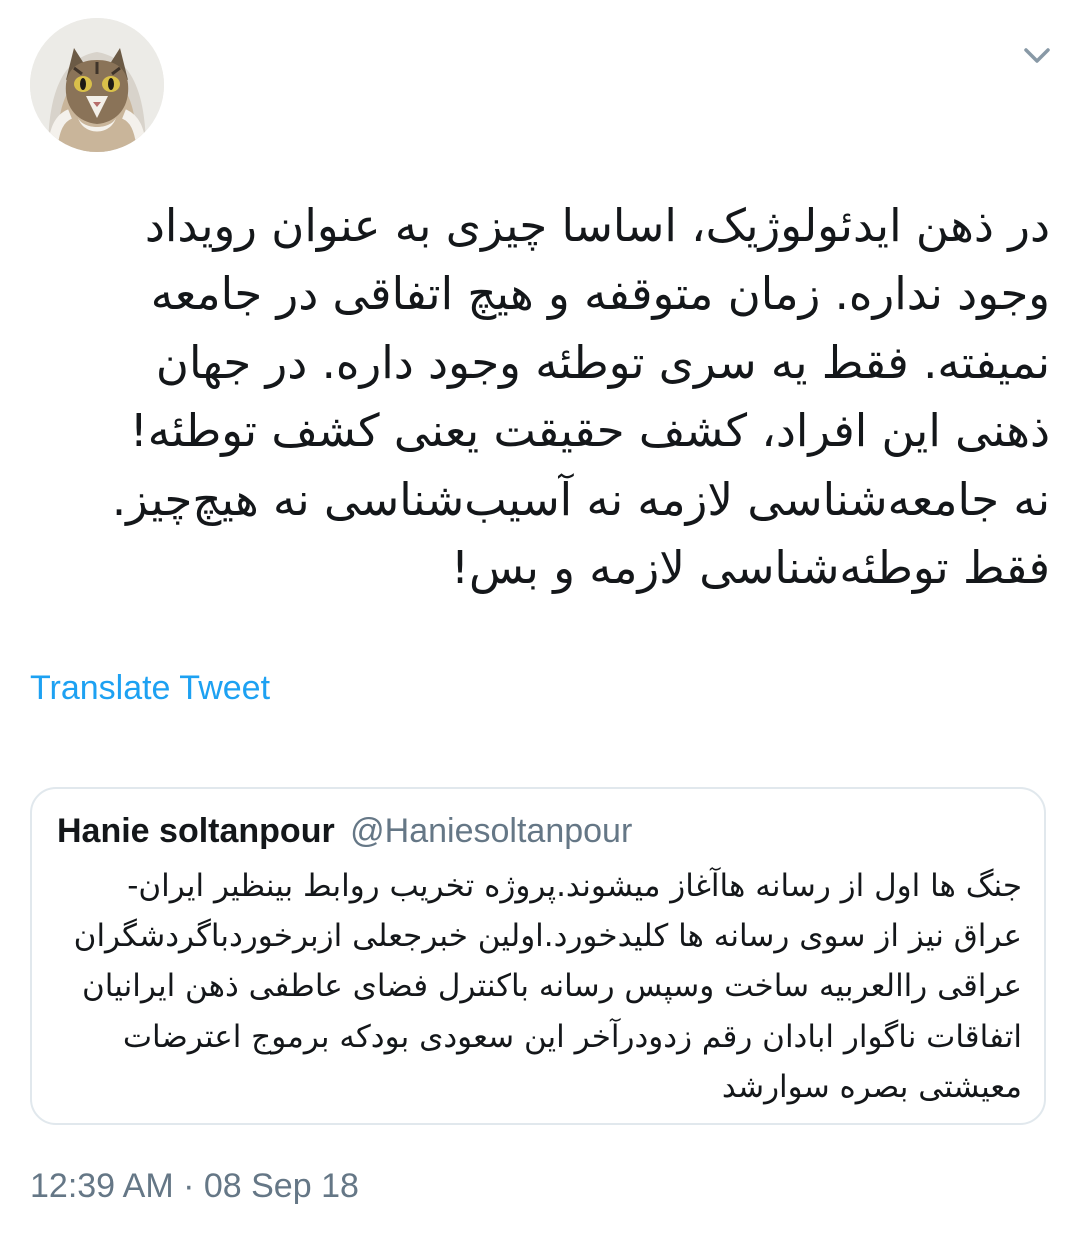 Image resolution: width=1078 pixels, height=1233 pixels. I want to click on translate-tweet-link: Translate Tweet, so click(150, 688).